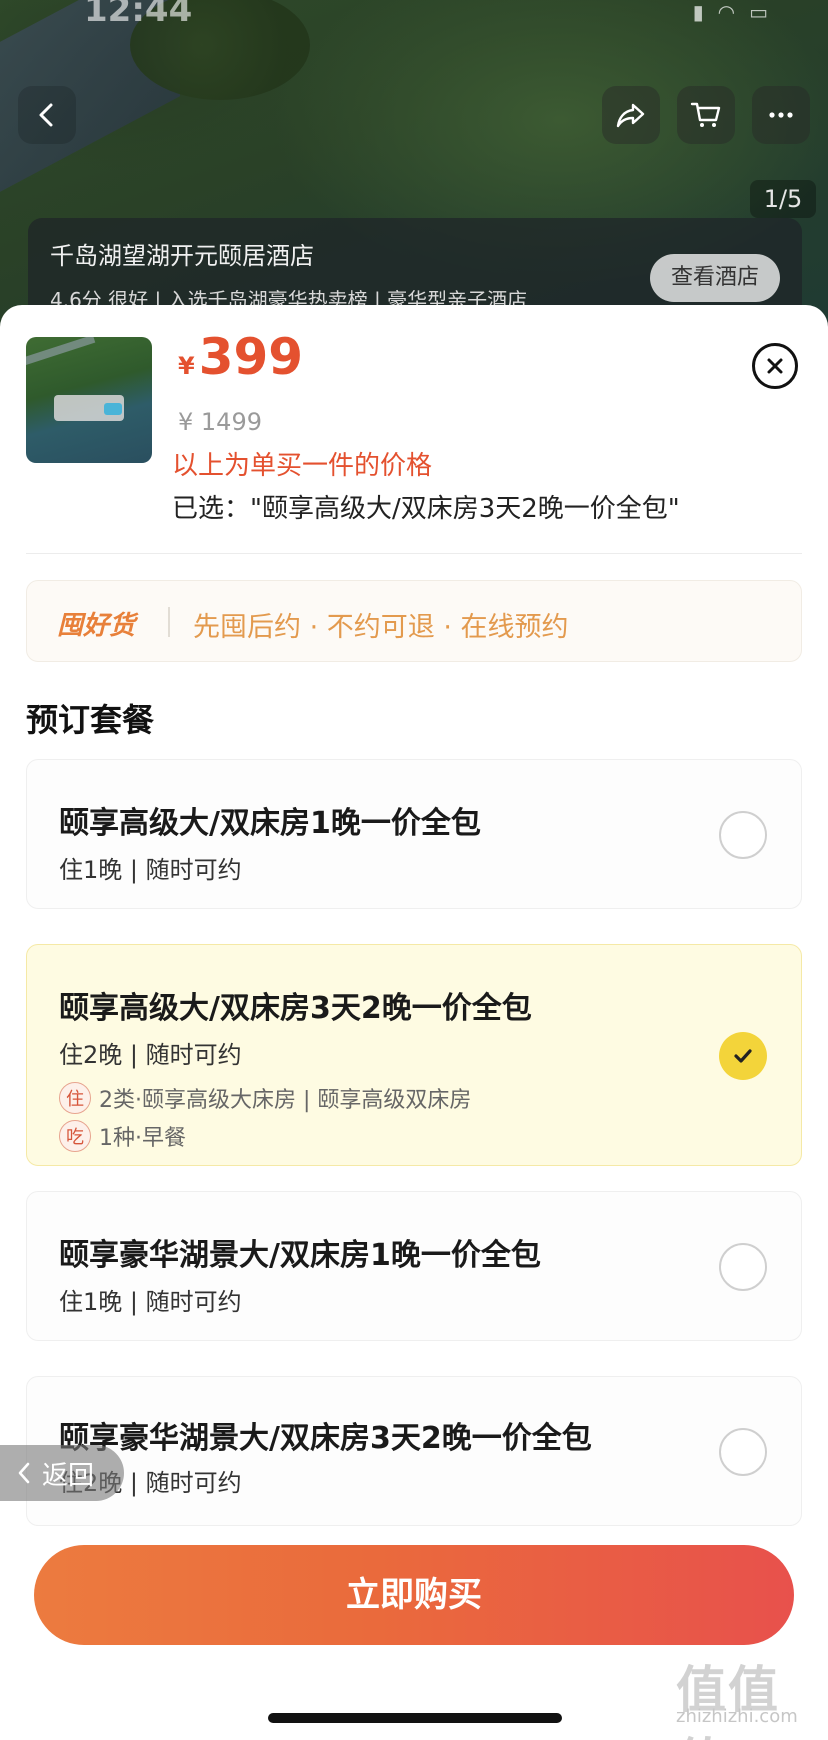  Describe the element at coordinates (68, 1475) in the screenshot. I see `return-label: 返回` at that location.